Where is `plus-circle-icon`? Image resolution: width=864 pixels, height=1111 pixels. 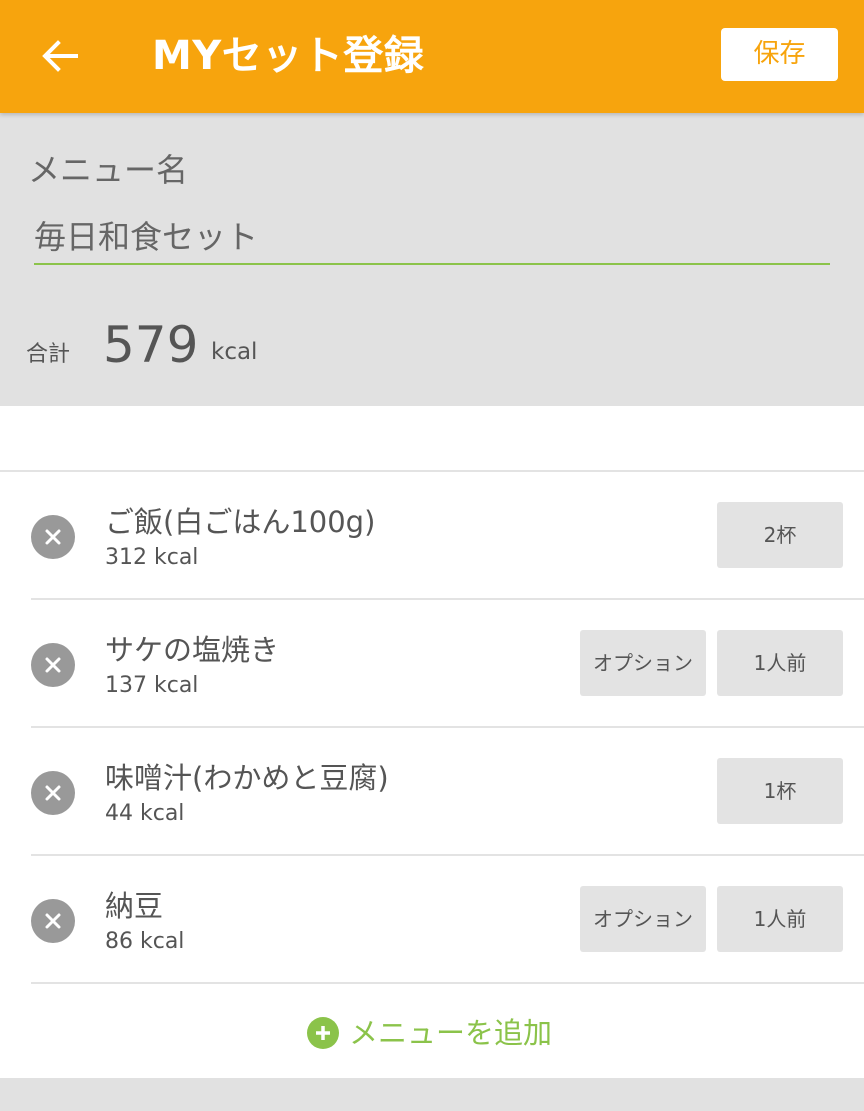 plus-circle-icon is located at coordinates (323, 1033).